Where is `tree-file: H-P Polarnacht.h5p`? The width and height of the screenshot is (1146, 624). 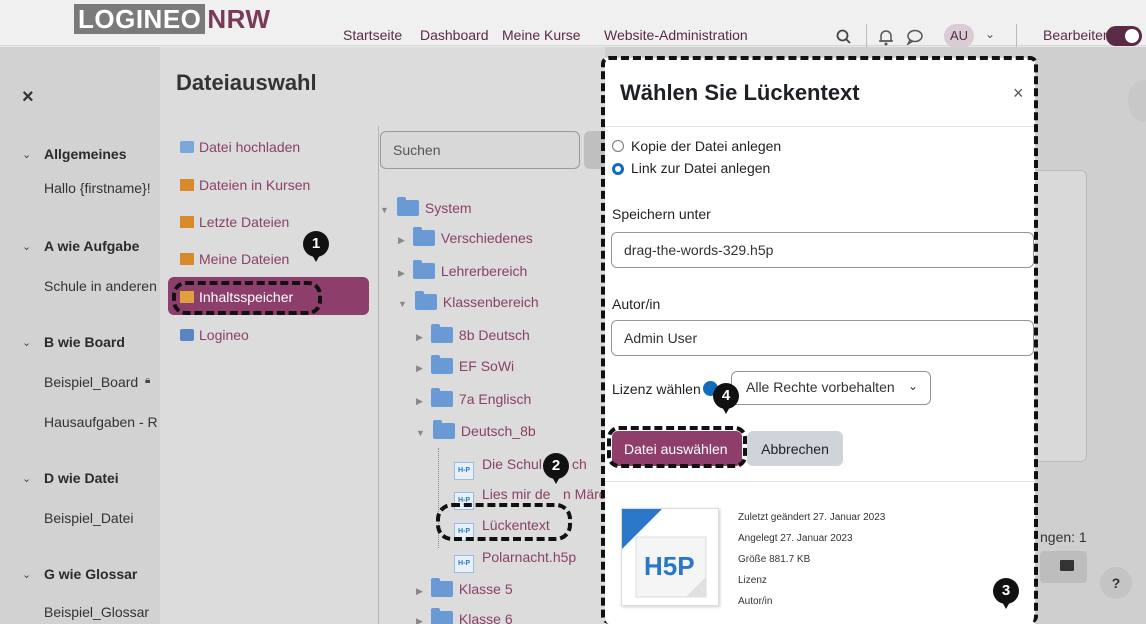 tree-file: H-P Polarnacht.h5p is located at coordinates (515, 561).